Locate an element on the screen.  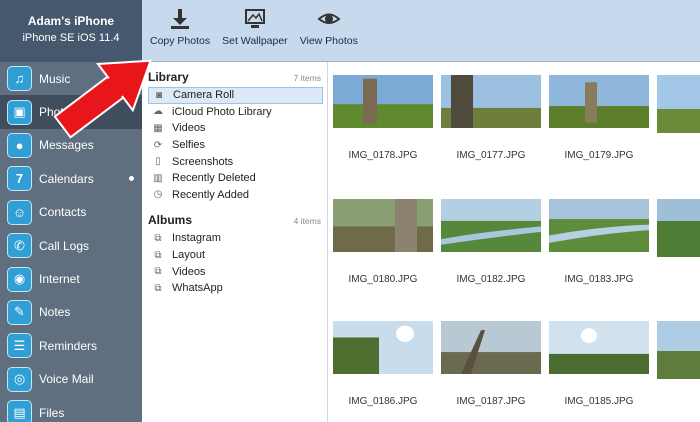
library-item-videos: ▦ Videos is located at coordinates (235, 128).